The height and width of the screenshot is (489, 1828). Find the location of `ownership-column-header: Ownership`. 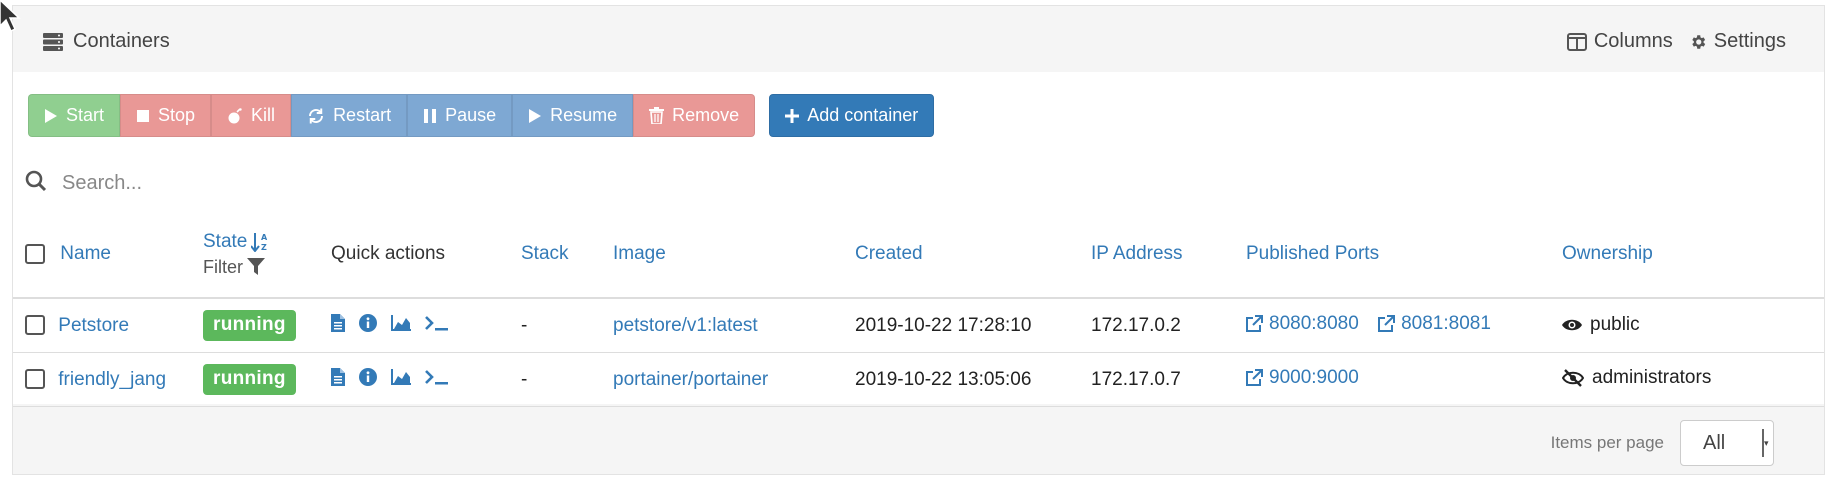

ownership-column-header: Ownership is located at coordinates (1607, 253).